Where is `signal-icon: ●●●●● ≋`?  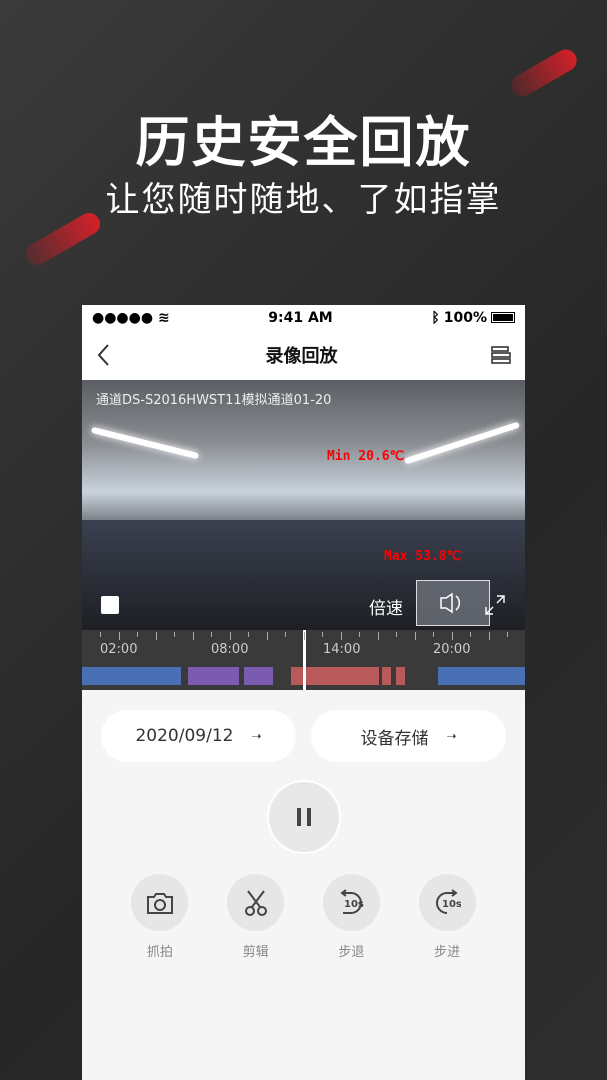 signal-icon: ●●●●● ≋ is located at coordinates (131, 317).